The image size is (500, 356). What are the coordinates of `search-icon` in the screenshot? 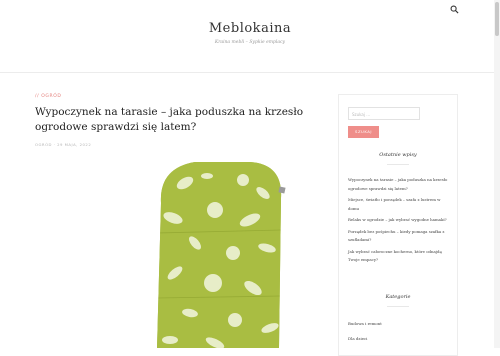 It's located at (454, 9).